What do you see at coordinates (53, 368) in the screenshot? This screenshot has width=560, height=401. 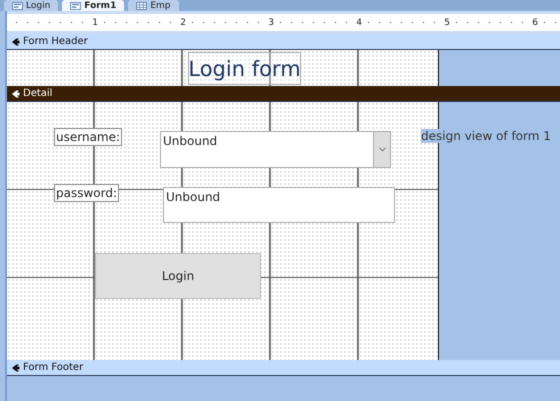 I see `section-title: Form Footer` at bounding box center [53, 368].